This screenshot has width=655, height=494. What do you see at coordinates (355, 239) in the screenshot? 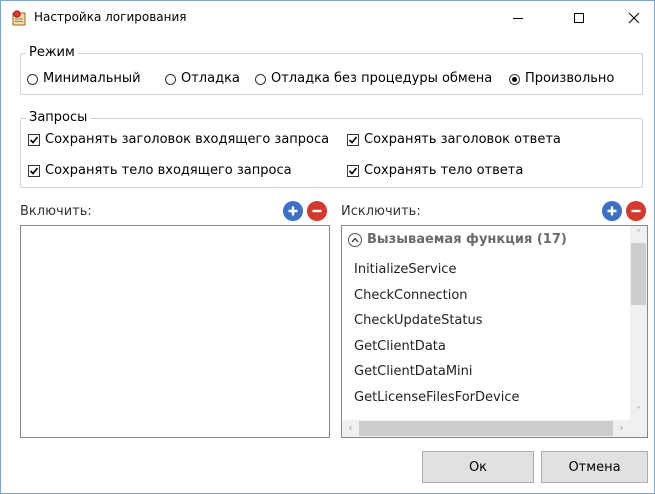
I see `collapse-icon` at bounding box center [355, 239].